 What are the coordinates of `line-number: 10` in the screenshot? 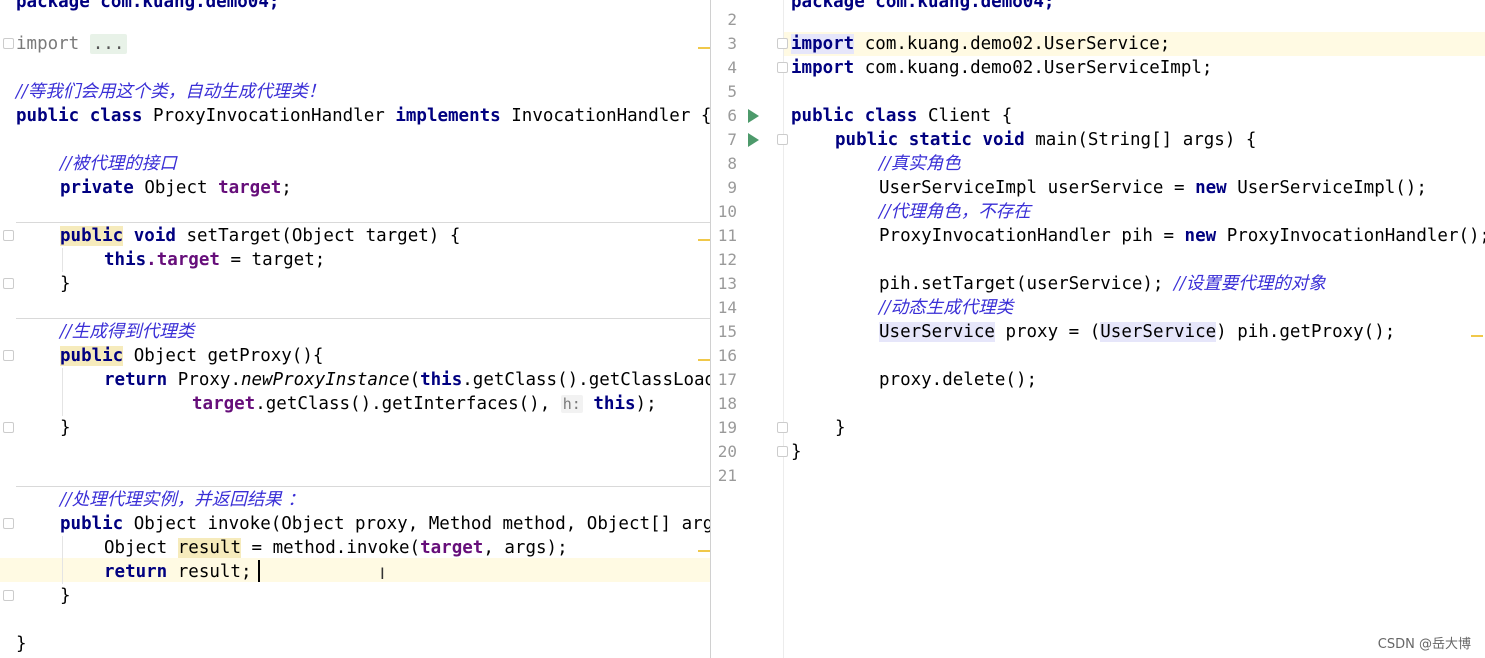 It's located at (727, 211).